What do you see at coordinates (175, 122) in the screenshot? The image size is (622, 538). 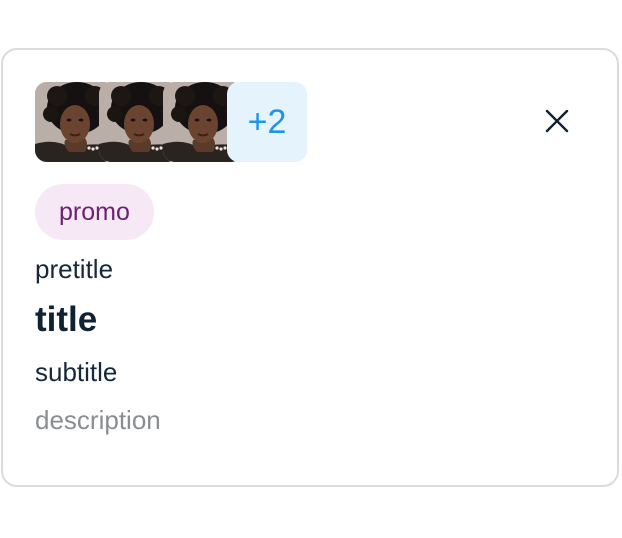 I see `avatar-group: +2` at bounding box center [175, 122].